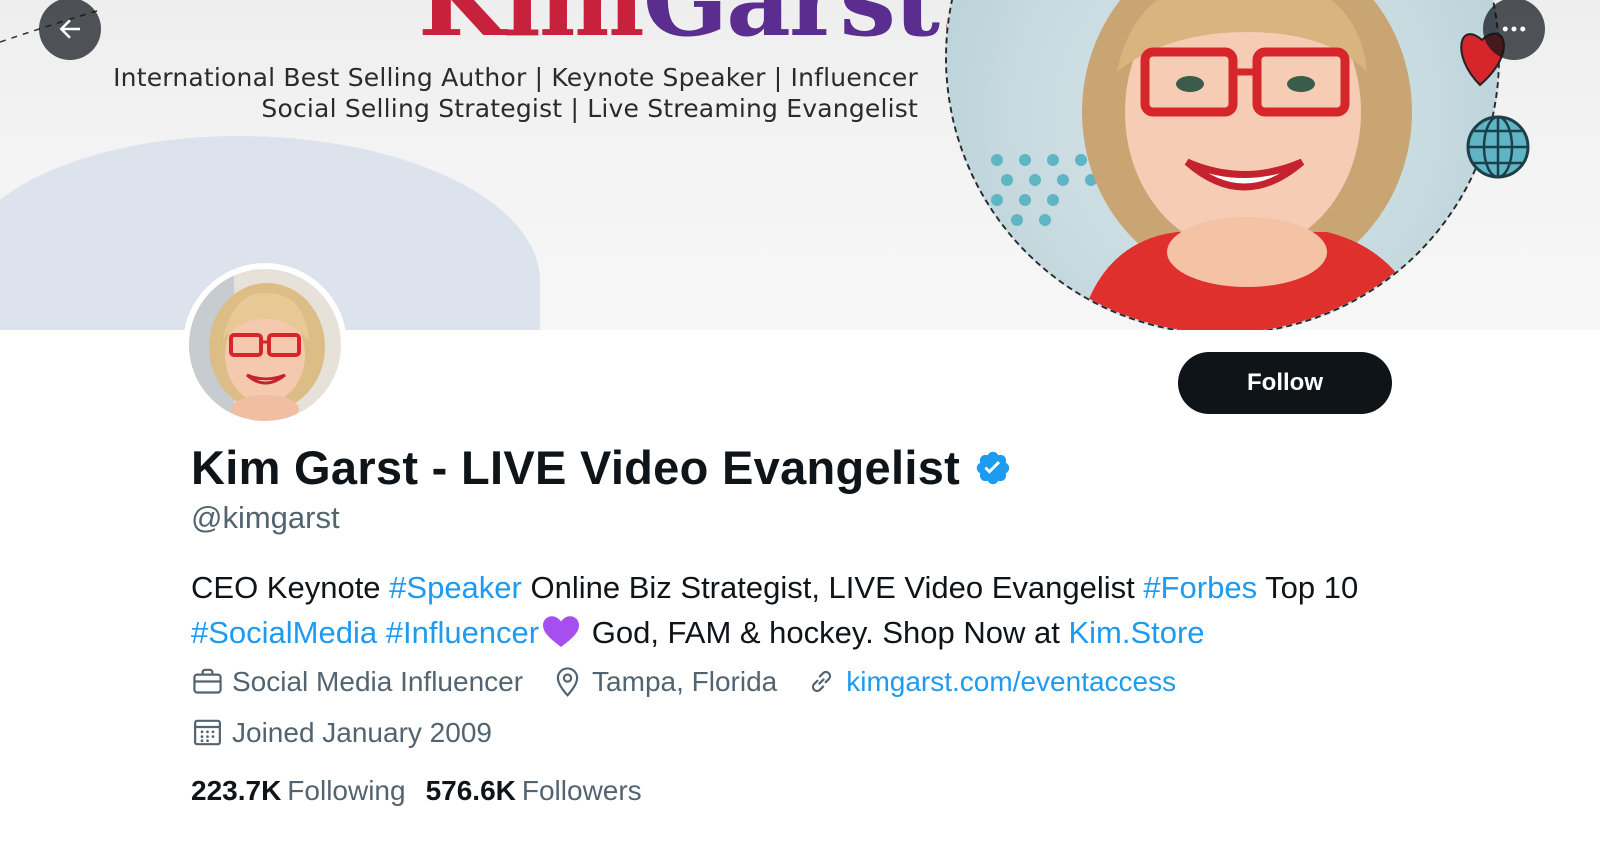 The width and height of the screenshot is (1600, 853). I want to click on followers-label: Followers, so click(581, 790).